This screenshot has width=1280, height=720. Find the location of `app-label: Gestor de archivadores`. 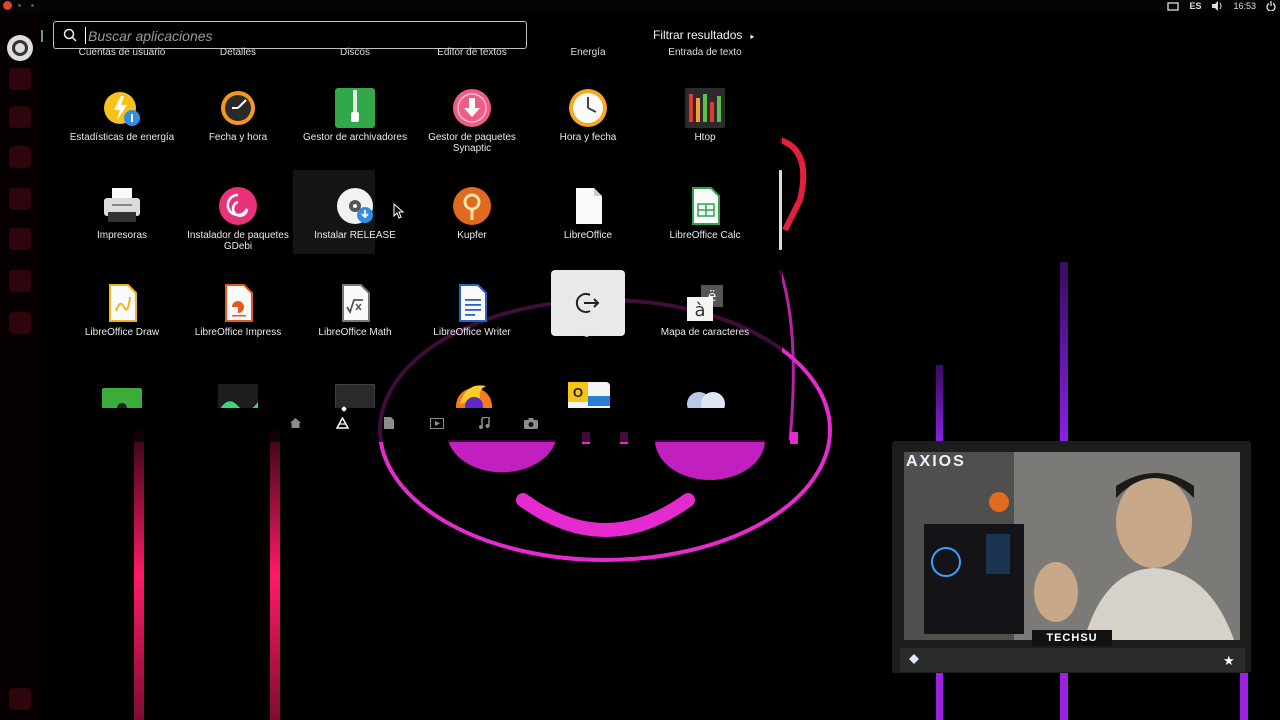

app-label: Gestor de archivadores is located at coordinates (355, 137).